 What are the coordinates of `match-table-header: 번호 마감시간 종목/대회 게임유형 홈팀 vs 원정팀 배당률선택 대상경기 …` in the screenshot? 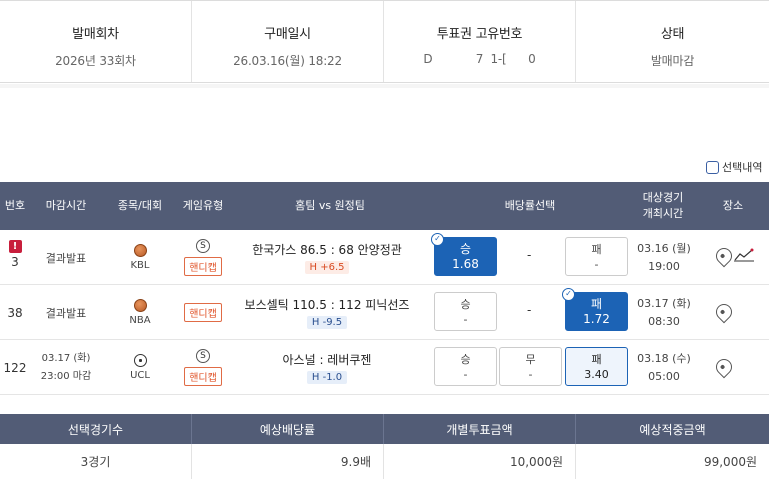 It's located at (384, 206).